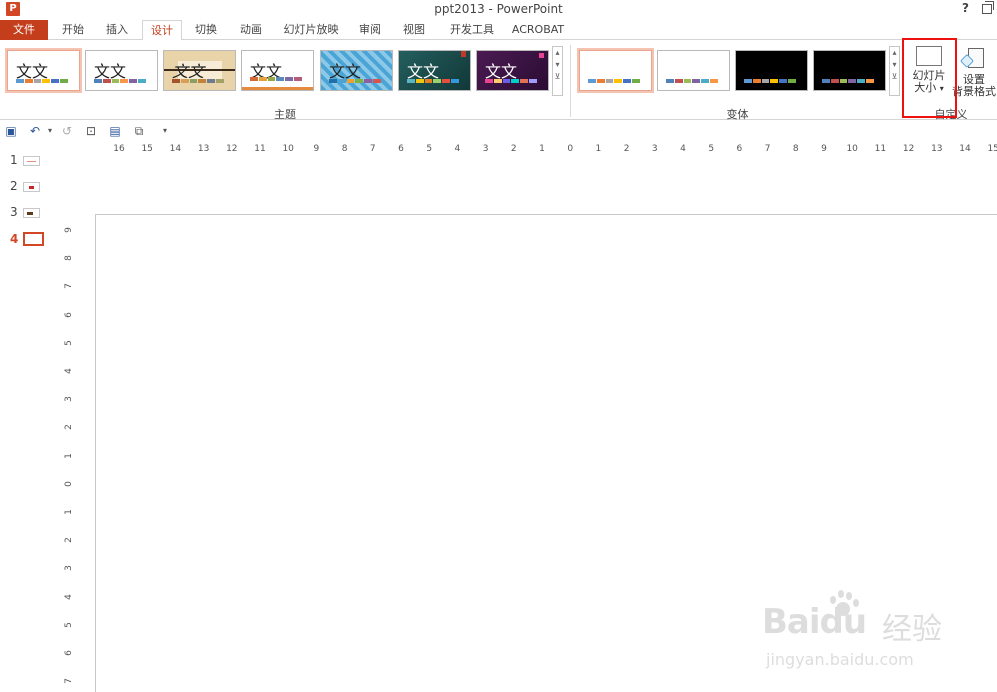 The height and width of the screenshot is (692, 997). Describe the element at coordinates (11, 131) in the screenshot. I see `save-icon: ▣` at that location.